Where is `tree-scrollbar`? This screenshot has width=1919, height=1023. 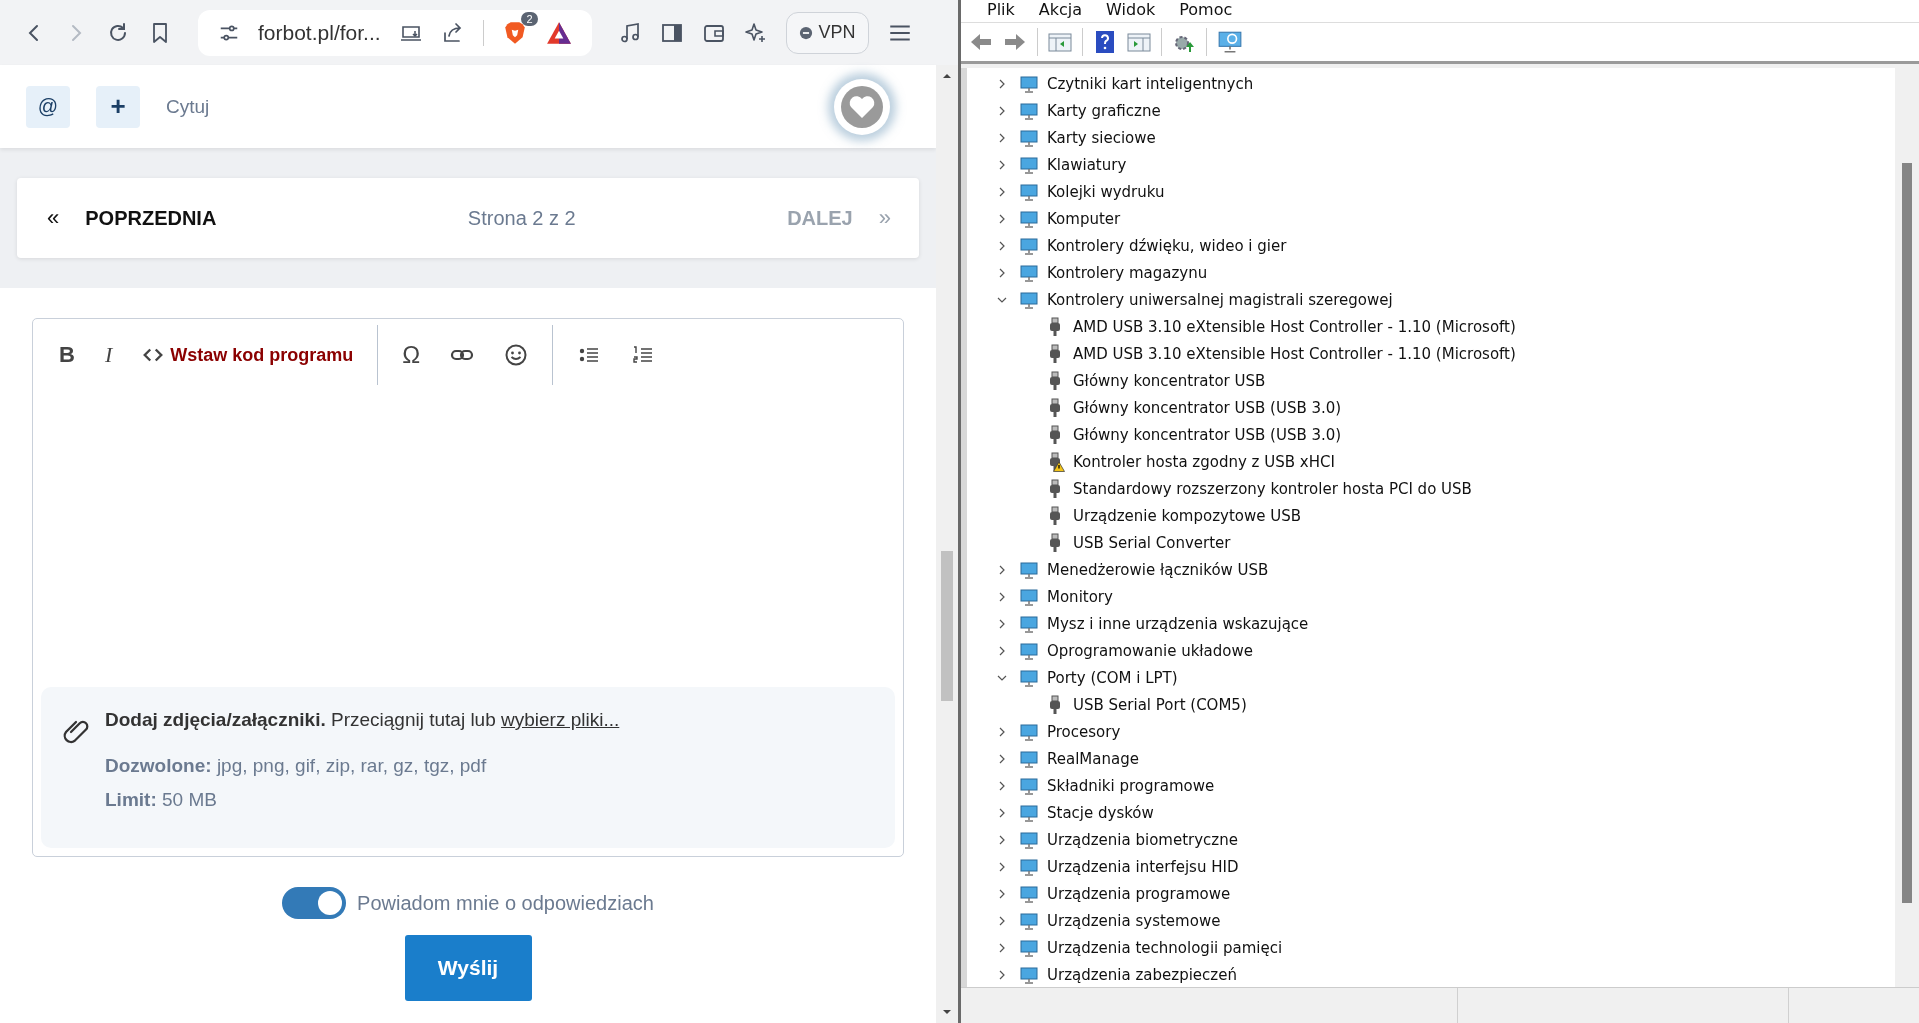 tree-scrollbar is located at coordinates (1907, 527).